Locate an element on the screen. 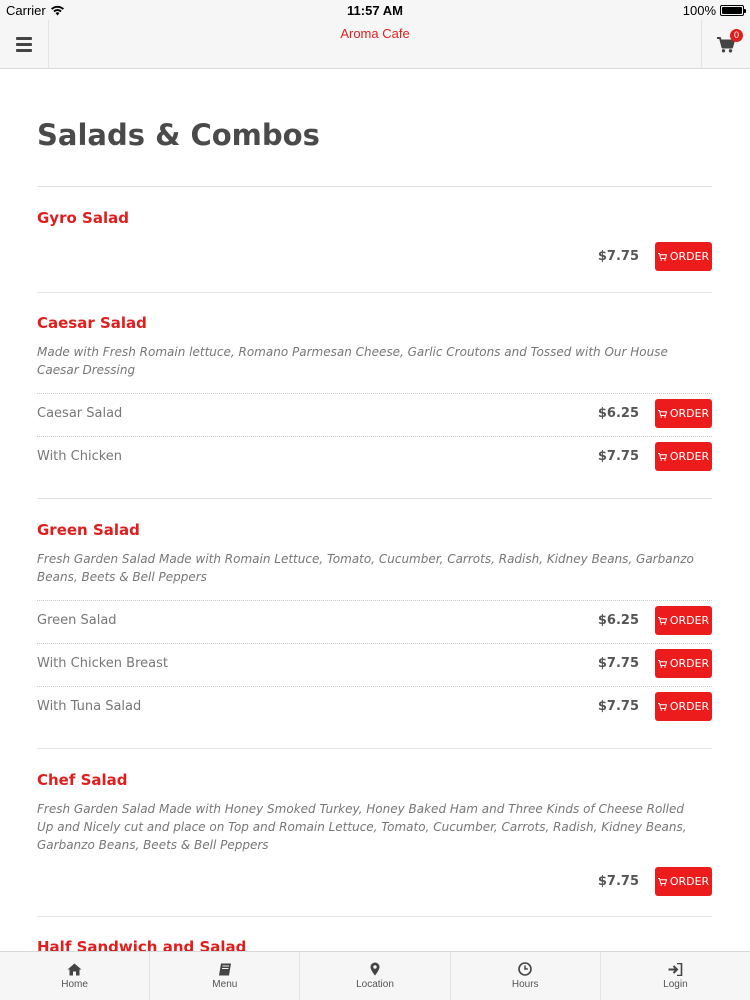  item-title: Green Salad is located at coordinates (88, 530).